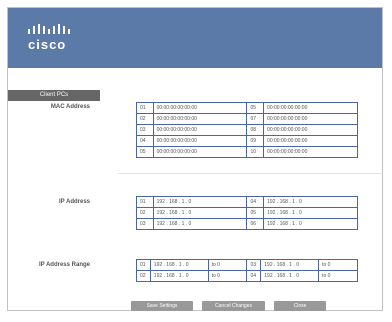 The height and width of the screenshot is (322, 392). I want to click on section-tab: Client PCs, so click(54, 95).